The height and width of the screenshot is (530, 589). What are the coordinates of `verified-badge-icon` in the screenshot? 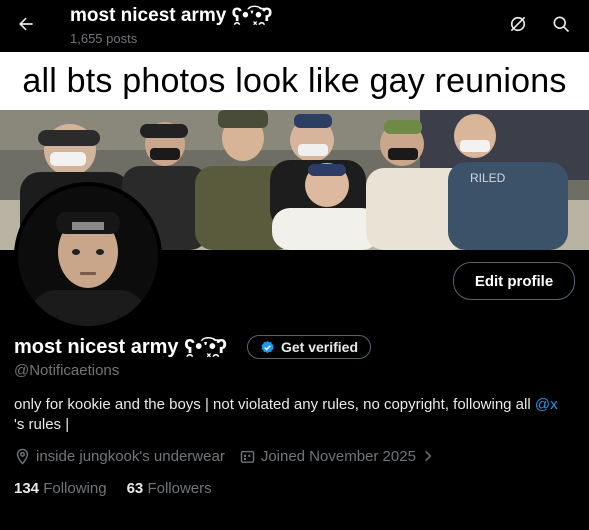 It's located at (267, 346).